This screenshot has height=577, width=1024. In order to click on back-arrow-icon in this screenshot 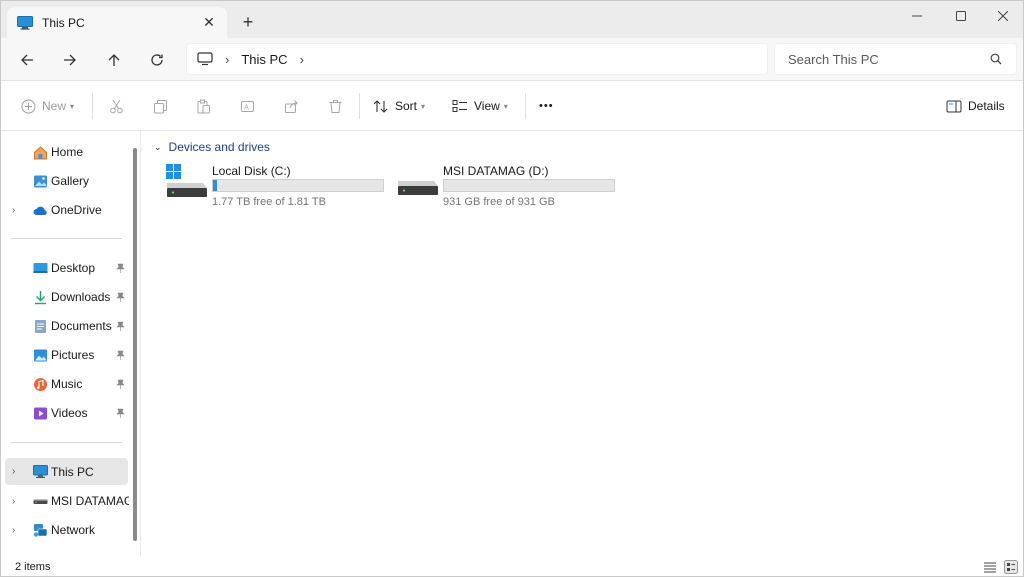, I will do `click(27, 60)`.